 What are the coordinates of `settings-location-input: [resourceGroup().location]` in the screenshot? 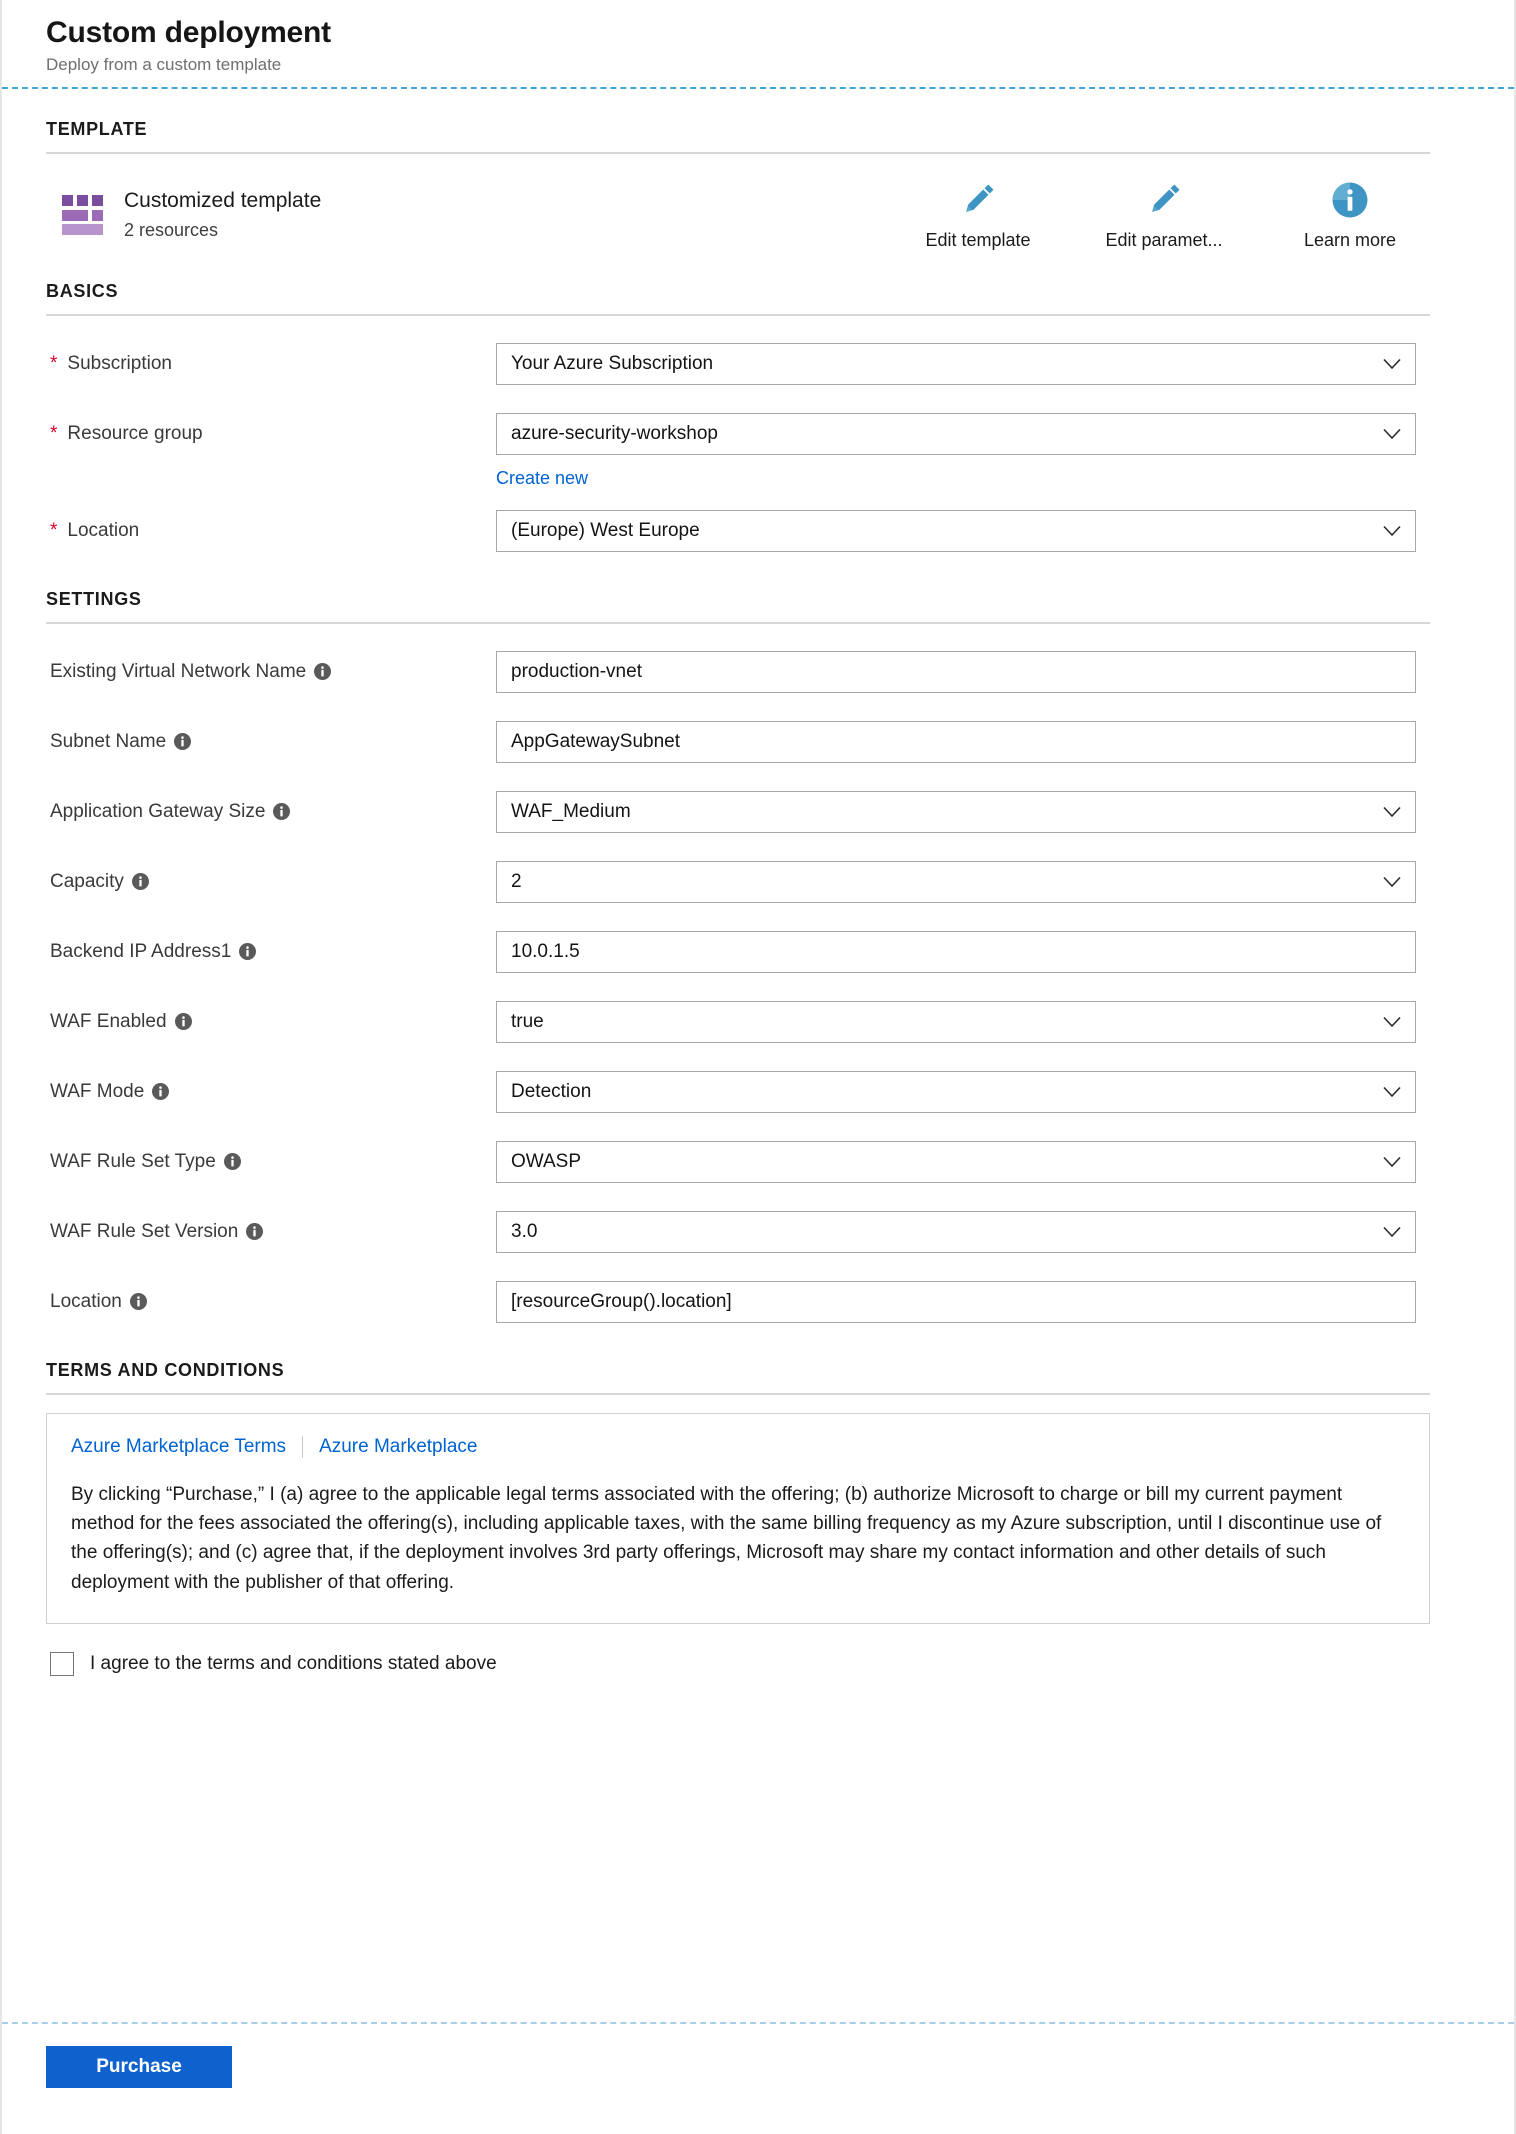 It's located at (956, 1301).